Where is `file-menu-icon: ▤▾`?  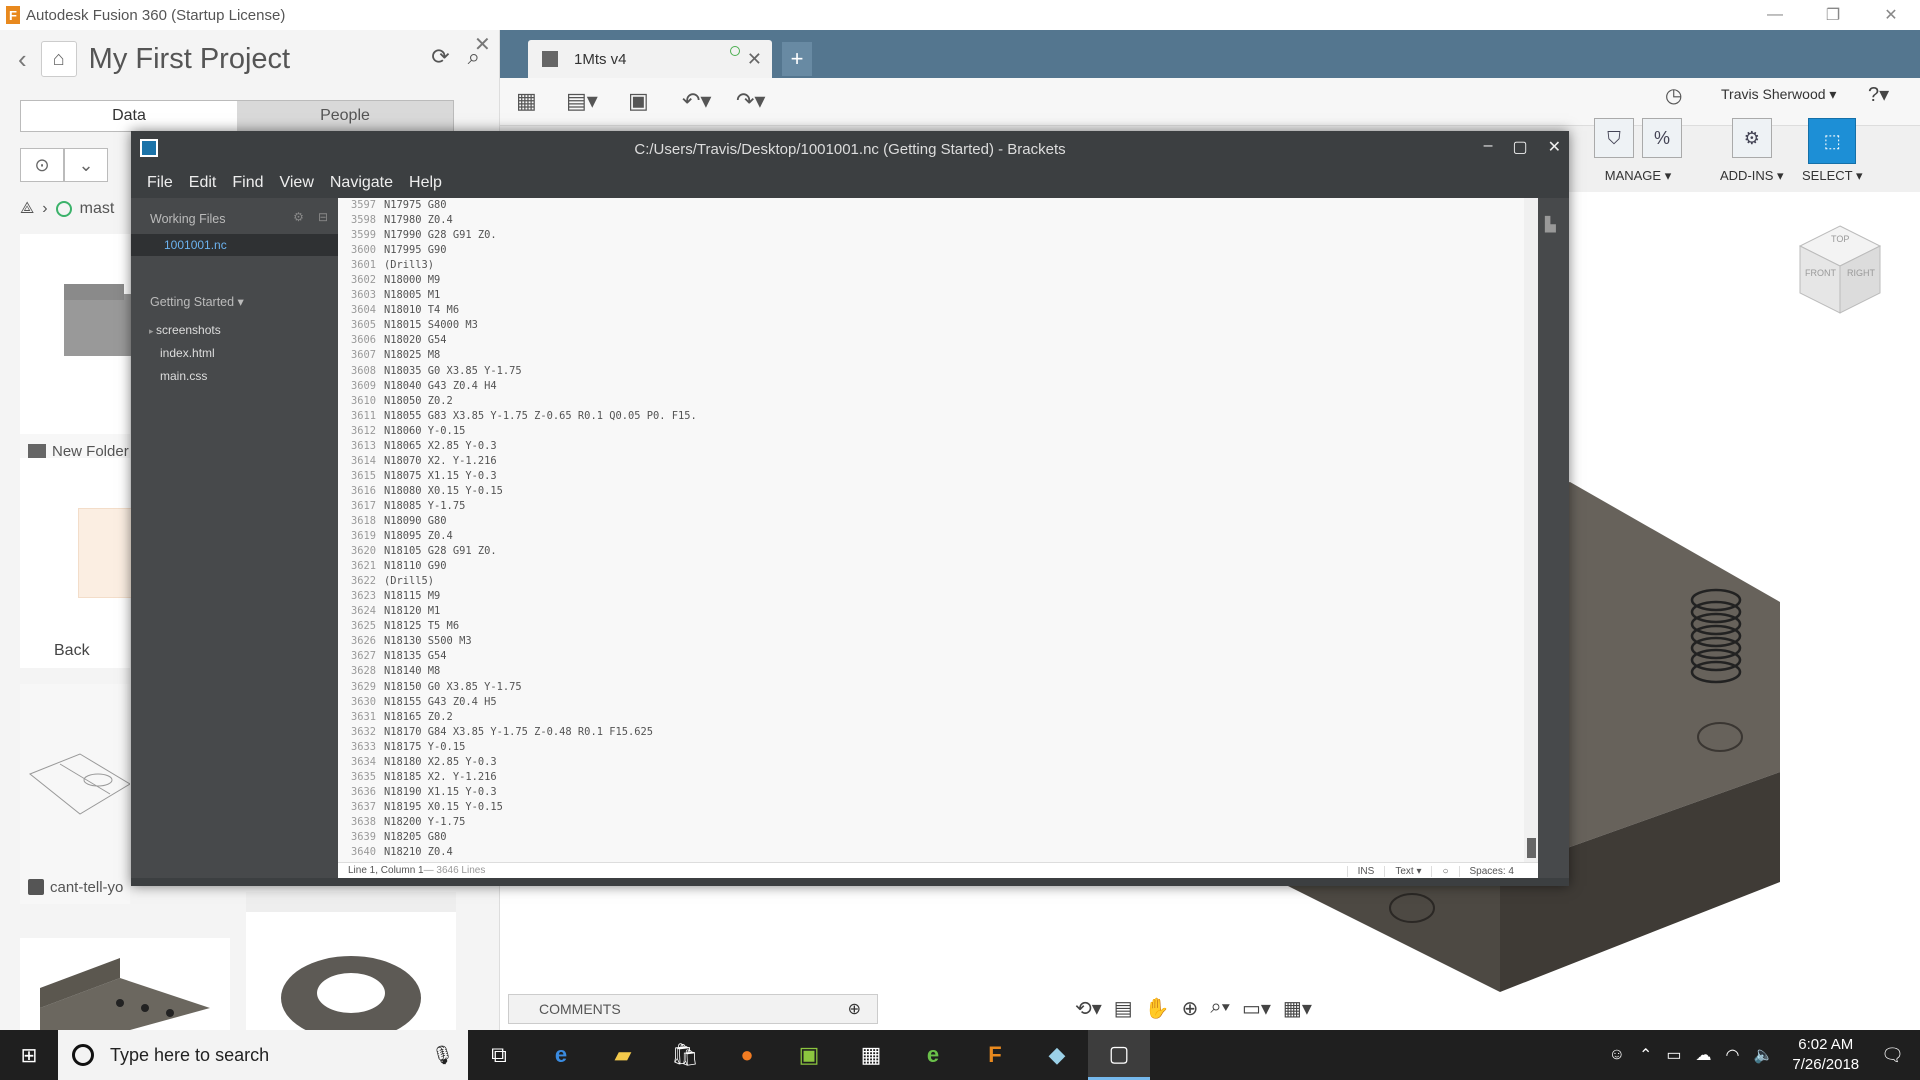 file-menu-icon: ▤▾ is located at coordinates (582, 101).